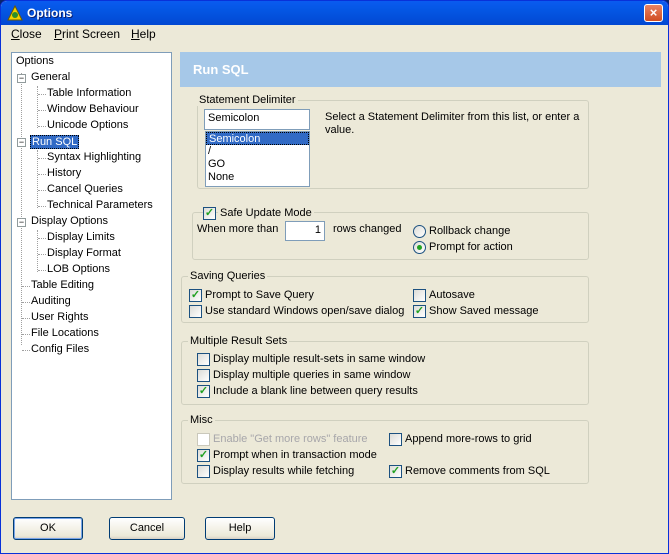 The width and height of the screenshot is (669, 554). Describe the element at coordinates (203, 455) in the screenshot. I see `prompt-transaction-checkbox: ✓` at that location.